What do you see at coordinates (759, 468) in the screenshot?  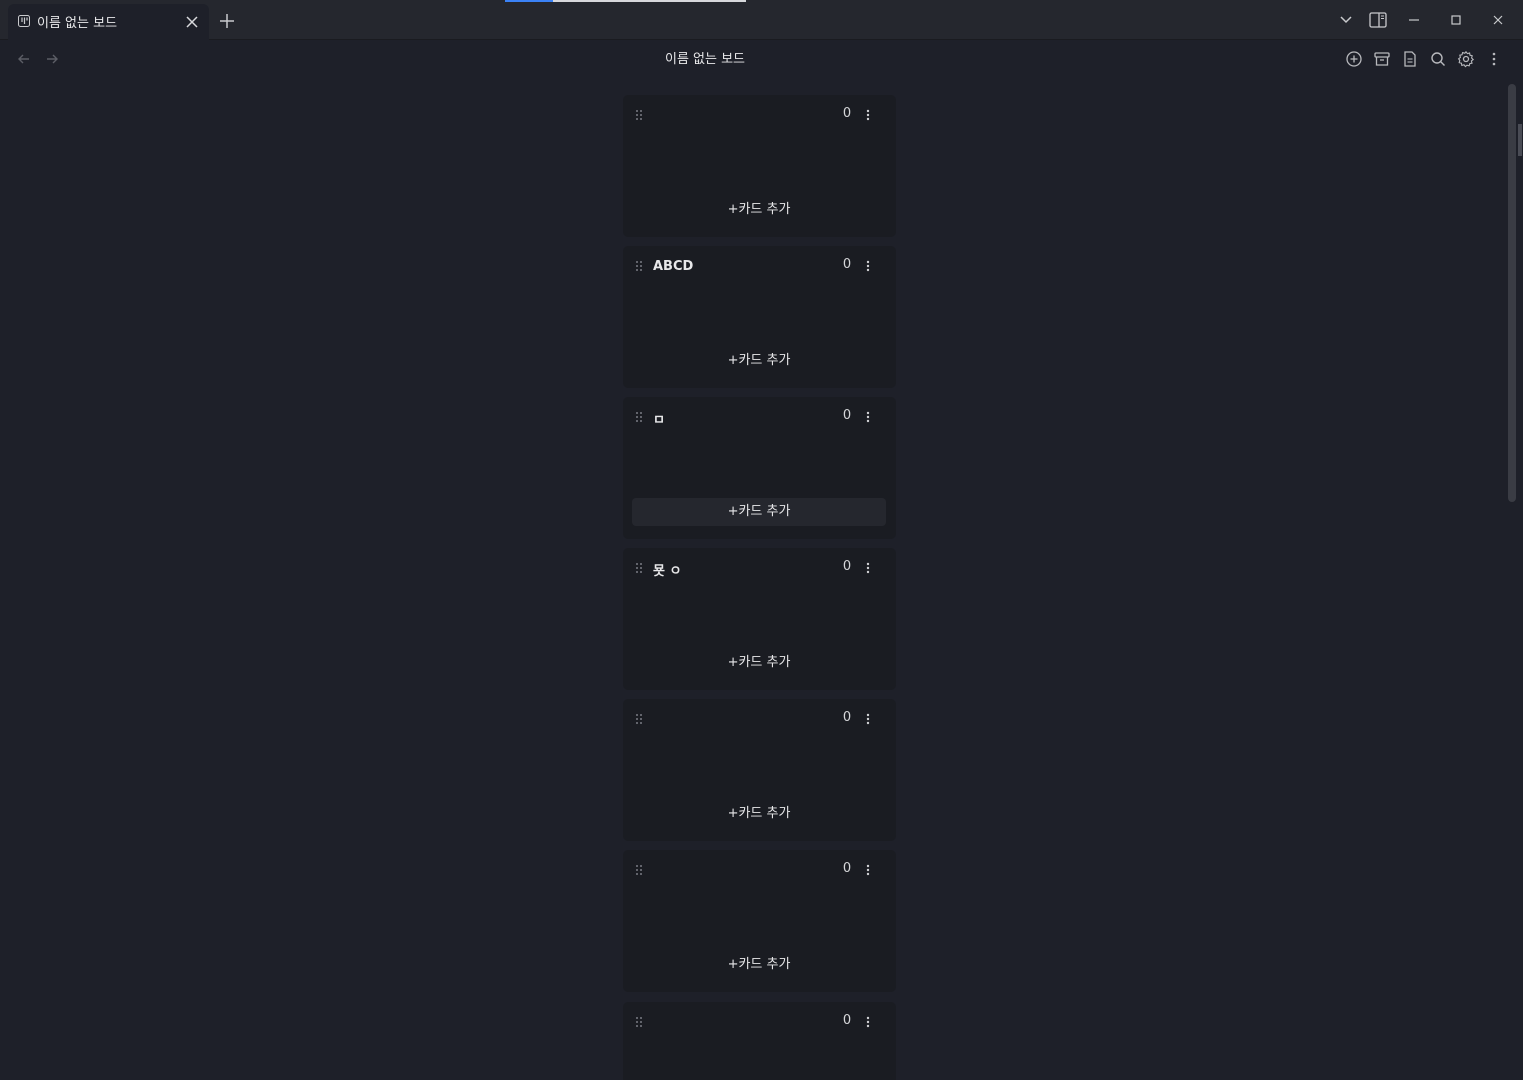 I see `kanban-lane: ㅁ 0 +카드 추가` at bounding box center [759, 468].